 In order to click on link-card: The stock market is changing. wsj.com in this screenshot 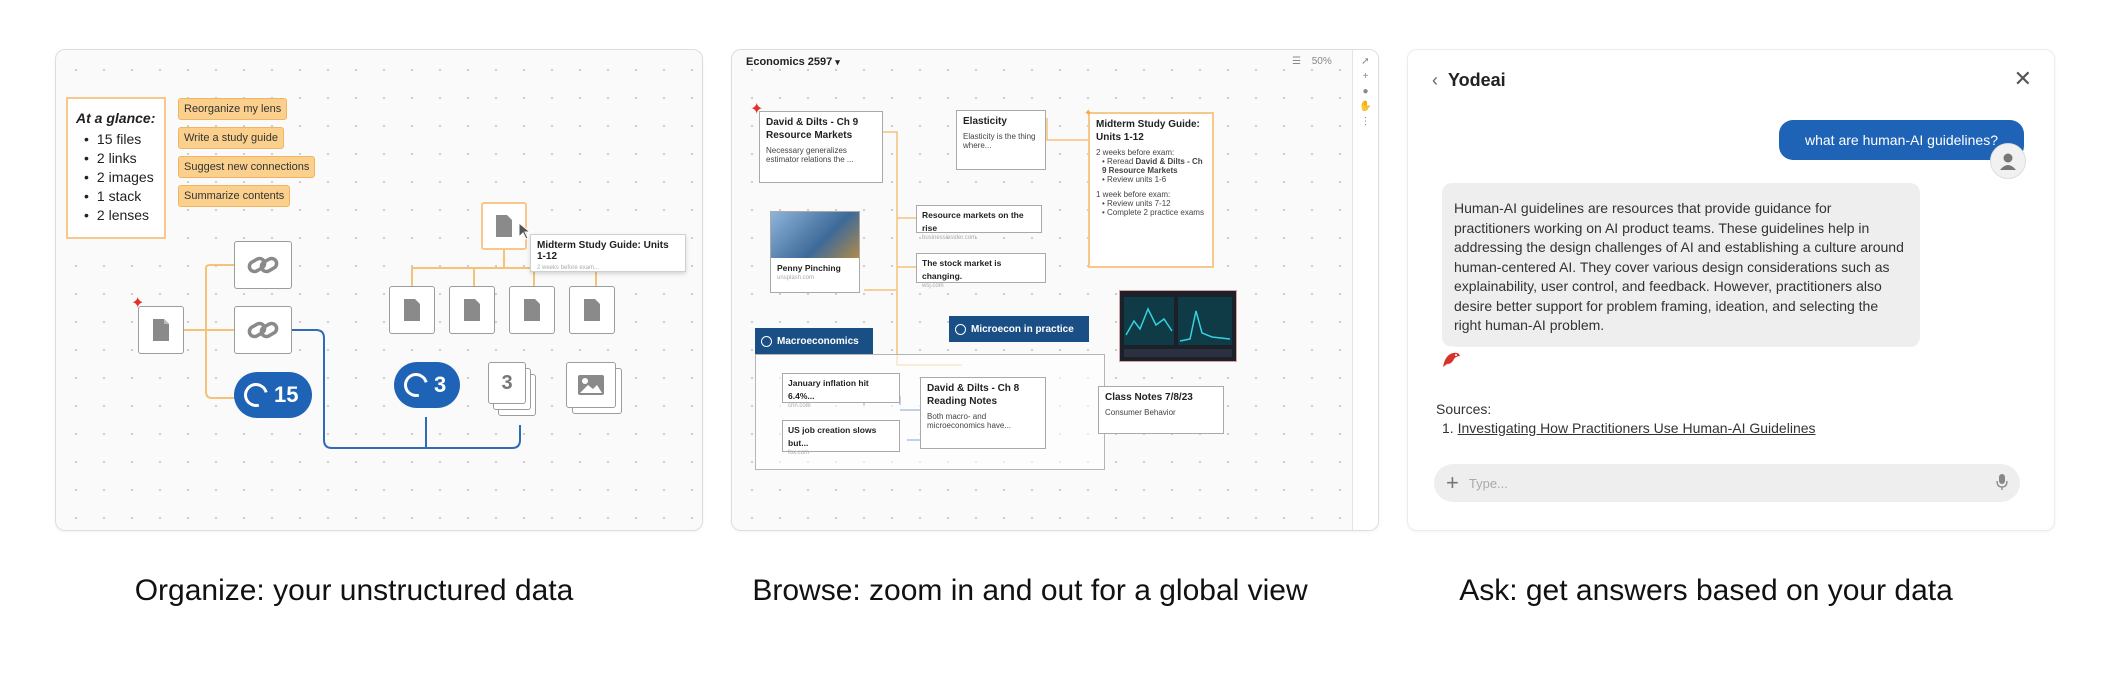, I will do `click(981, 271)`.